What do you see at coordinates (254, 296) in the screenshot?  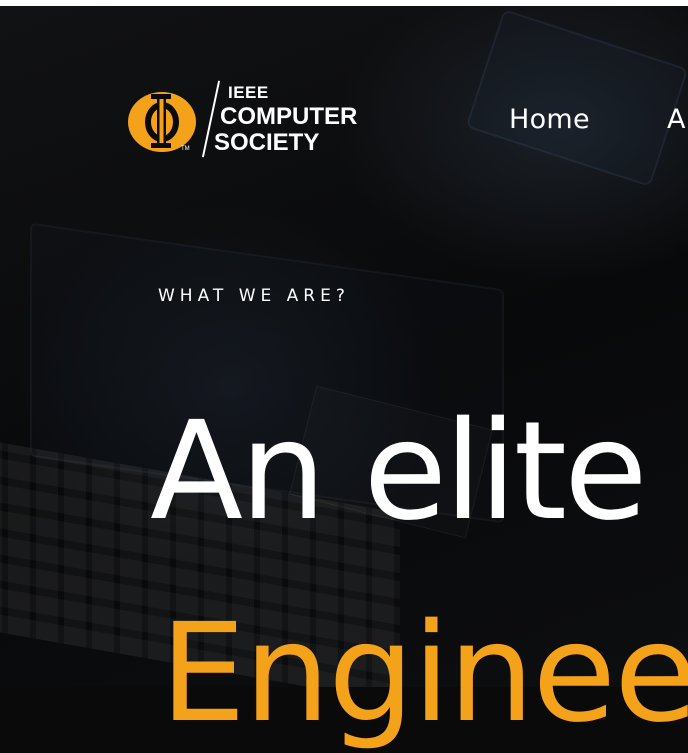 I see `hero-eyebrow: WHAT WE ARE?` at bounding box center [254, 296].